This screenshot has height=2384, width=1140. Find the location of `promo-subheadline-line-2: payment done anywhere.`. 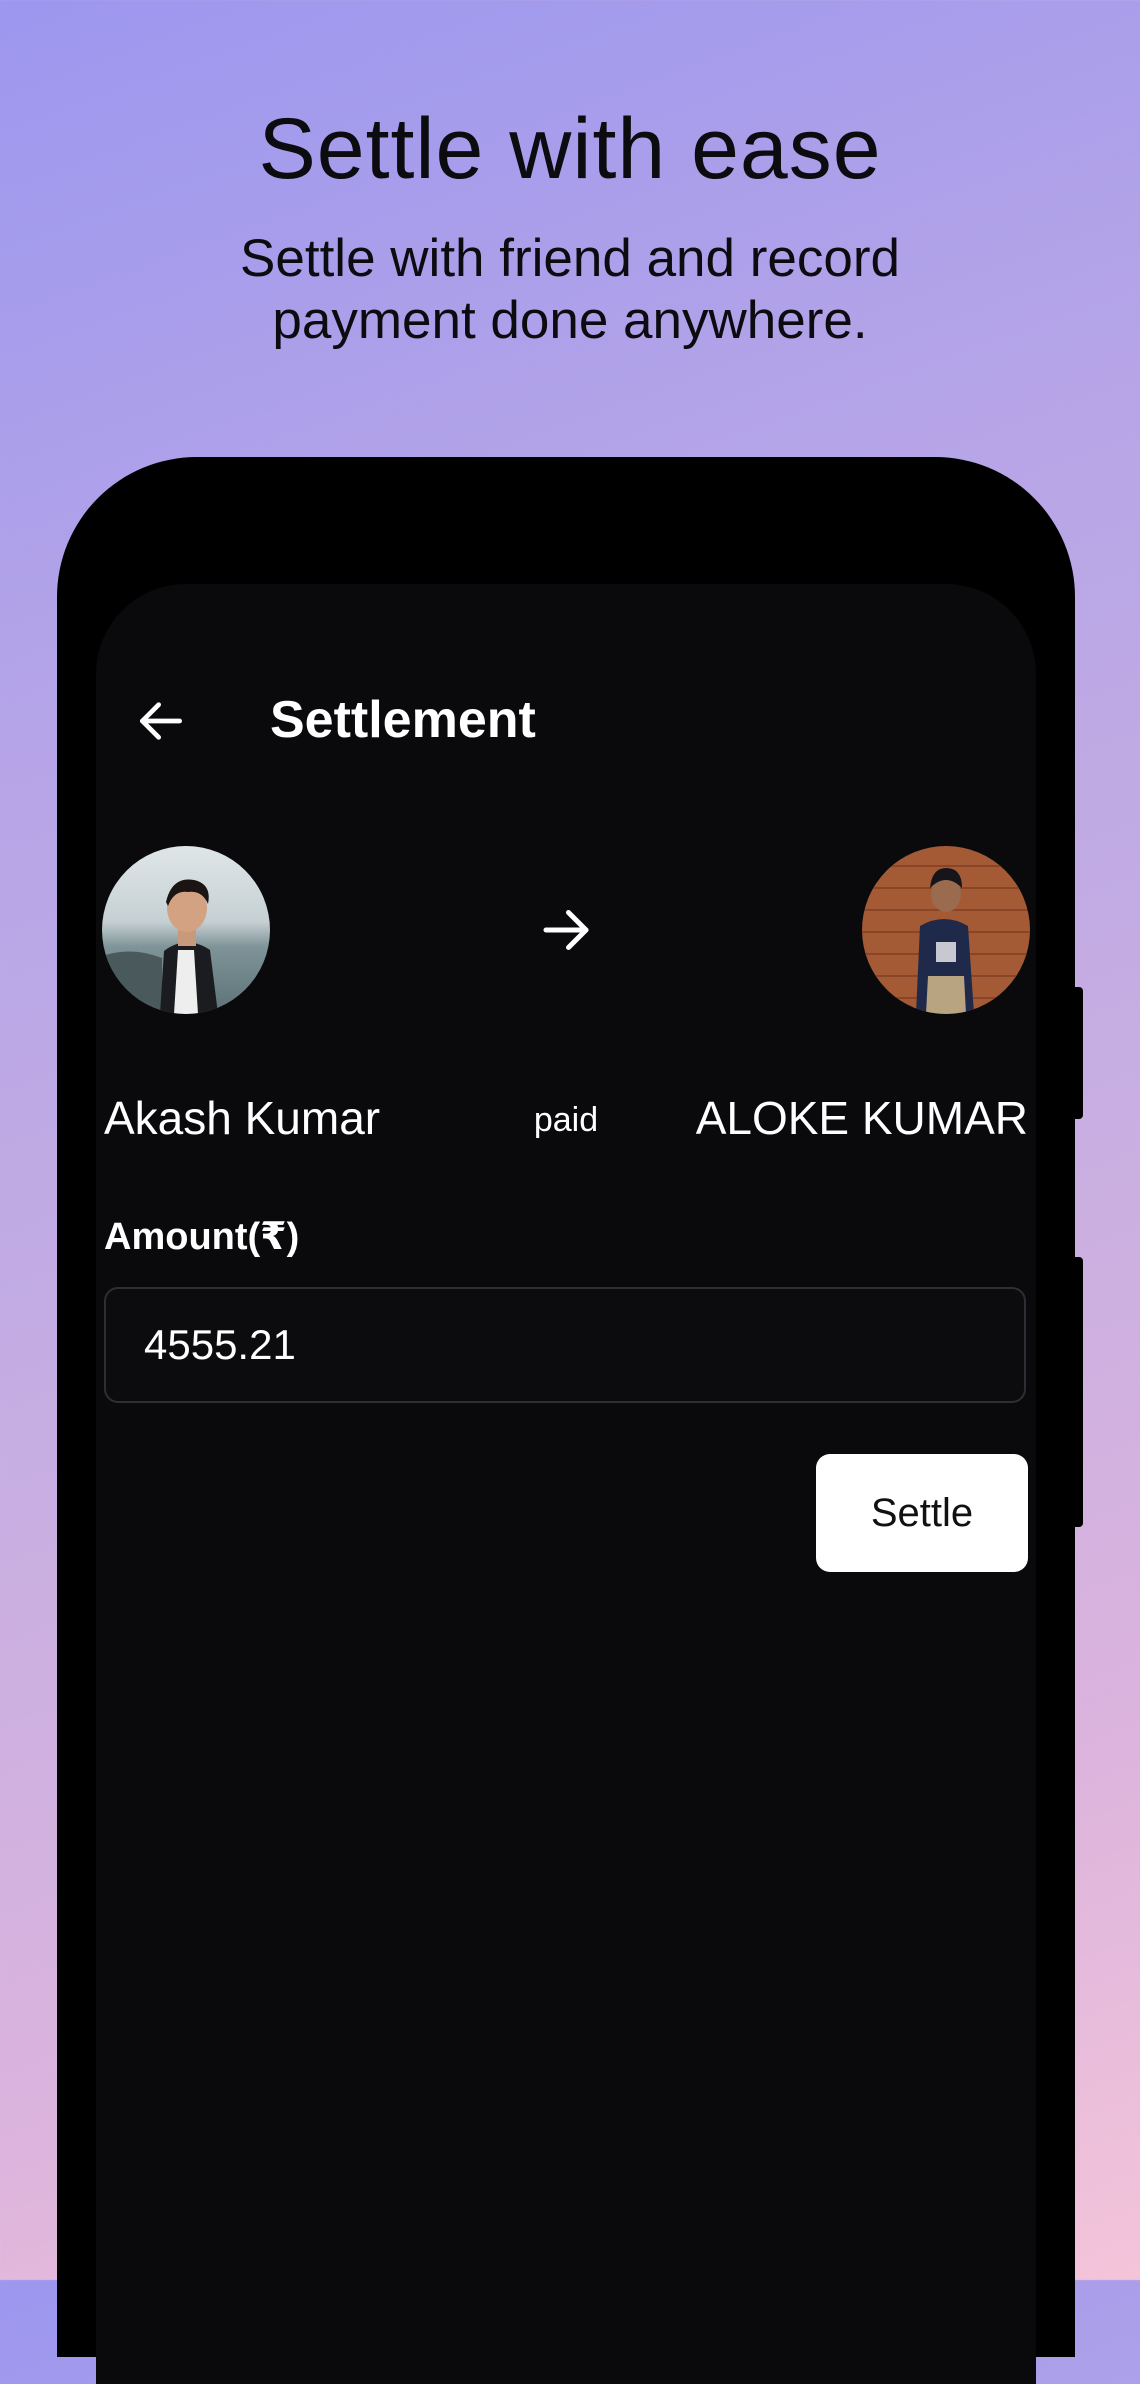

promo-subheadline-line-2: payment done anywhere. is located at coordinates (570, 320).